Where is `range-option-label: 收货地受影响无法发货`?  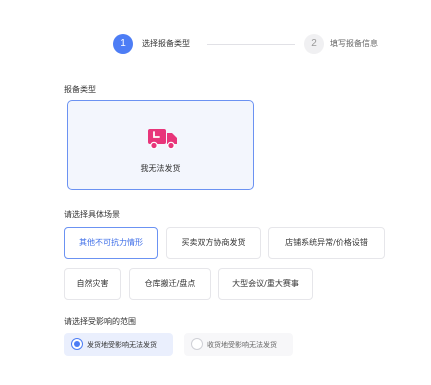
range-option-label: 收货地受影响无法发货 is located at coordinates (242, 345).